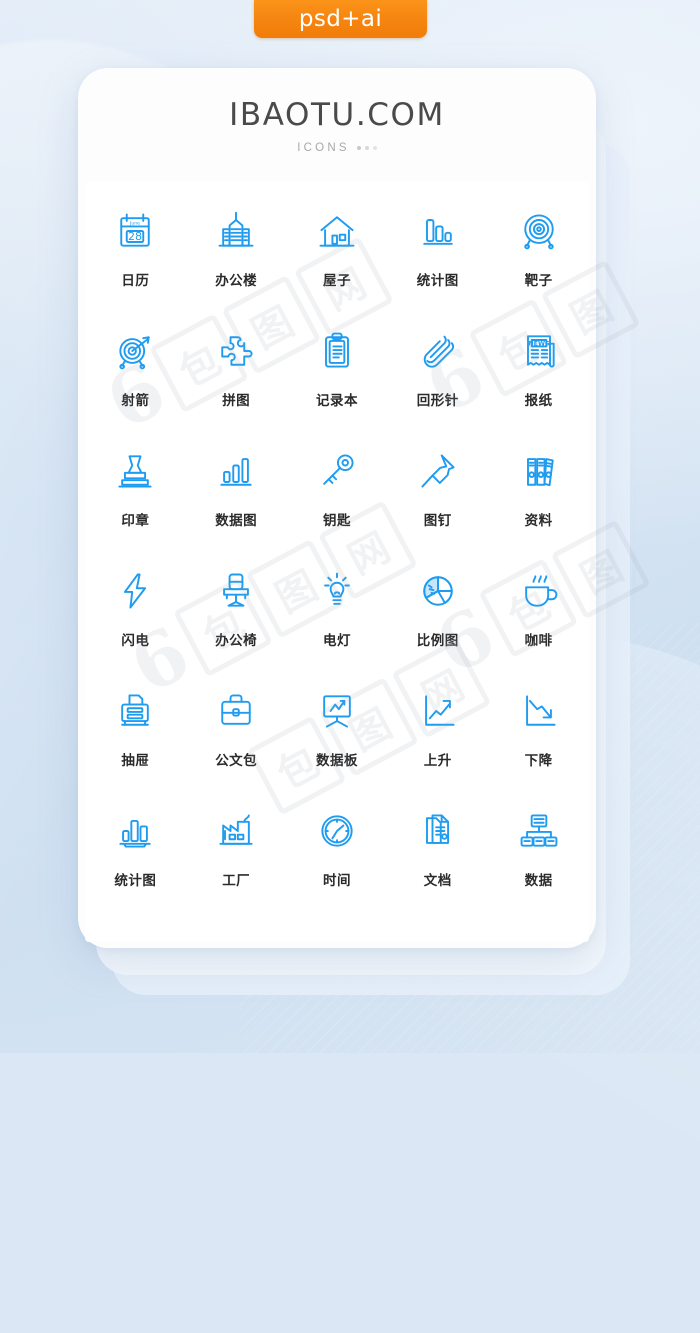  Describe the element at coordinates (337, 498) in the screenshot. I see `icon-cell-key-icon: 钥匙` at that location.